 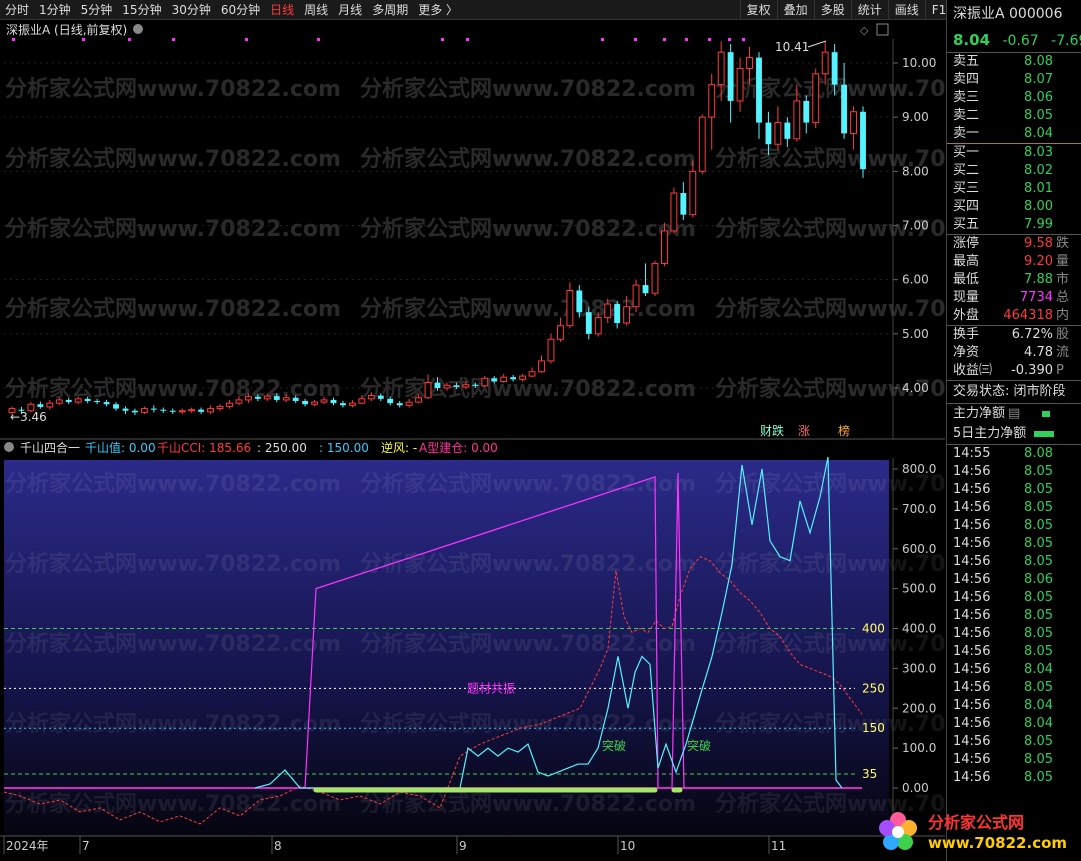 What do you see at coordinates (491, 688) in the screenshot?
I see `annotation-theme: 题材共振` at bounding box center [491, 688].